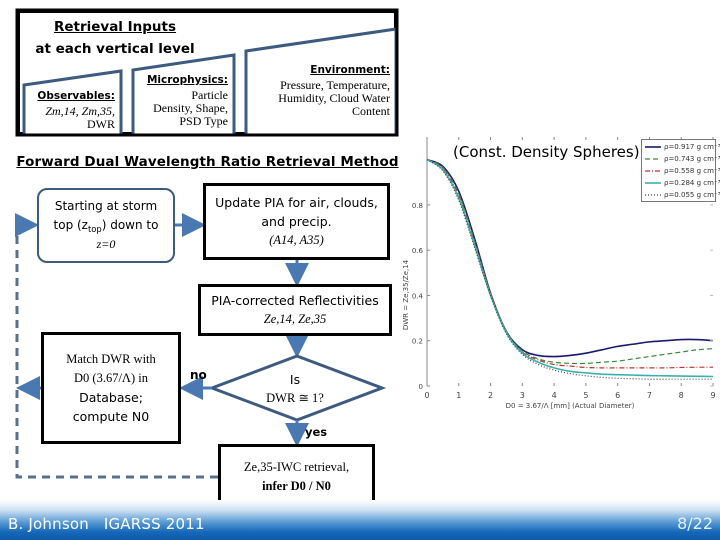  What do you see at coordinates (681, 395) in the screenshot?
I see `x-tick-label: 8` at bounding box center [681, 395].